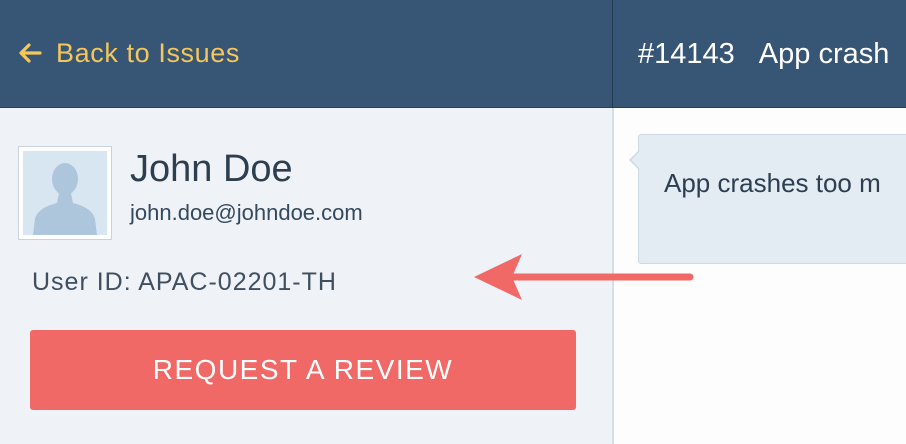 This screenshot has width=906, height=444. I want to click on avatar, so click(65, 193).